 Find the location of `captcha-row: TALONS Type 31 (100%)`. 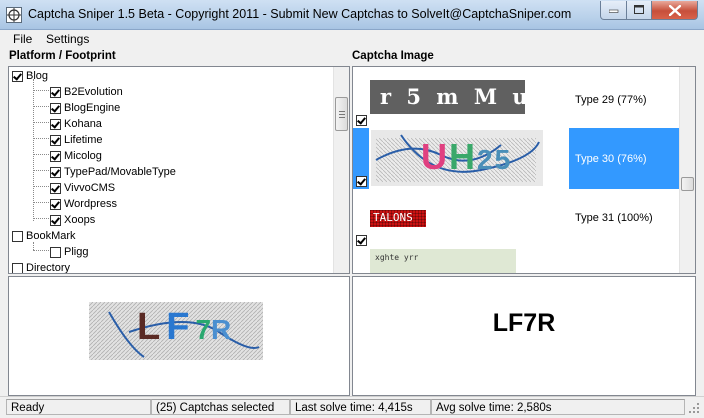

captcha-row: TALONS Type 31 (100%) is located at coordinates (516, 217).